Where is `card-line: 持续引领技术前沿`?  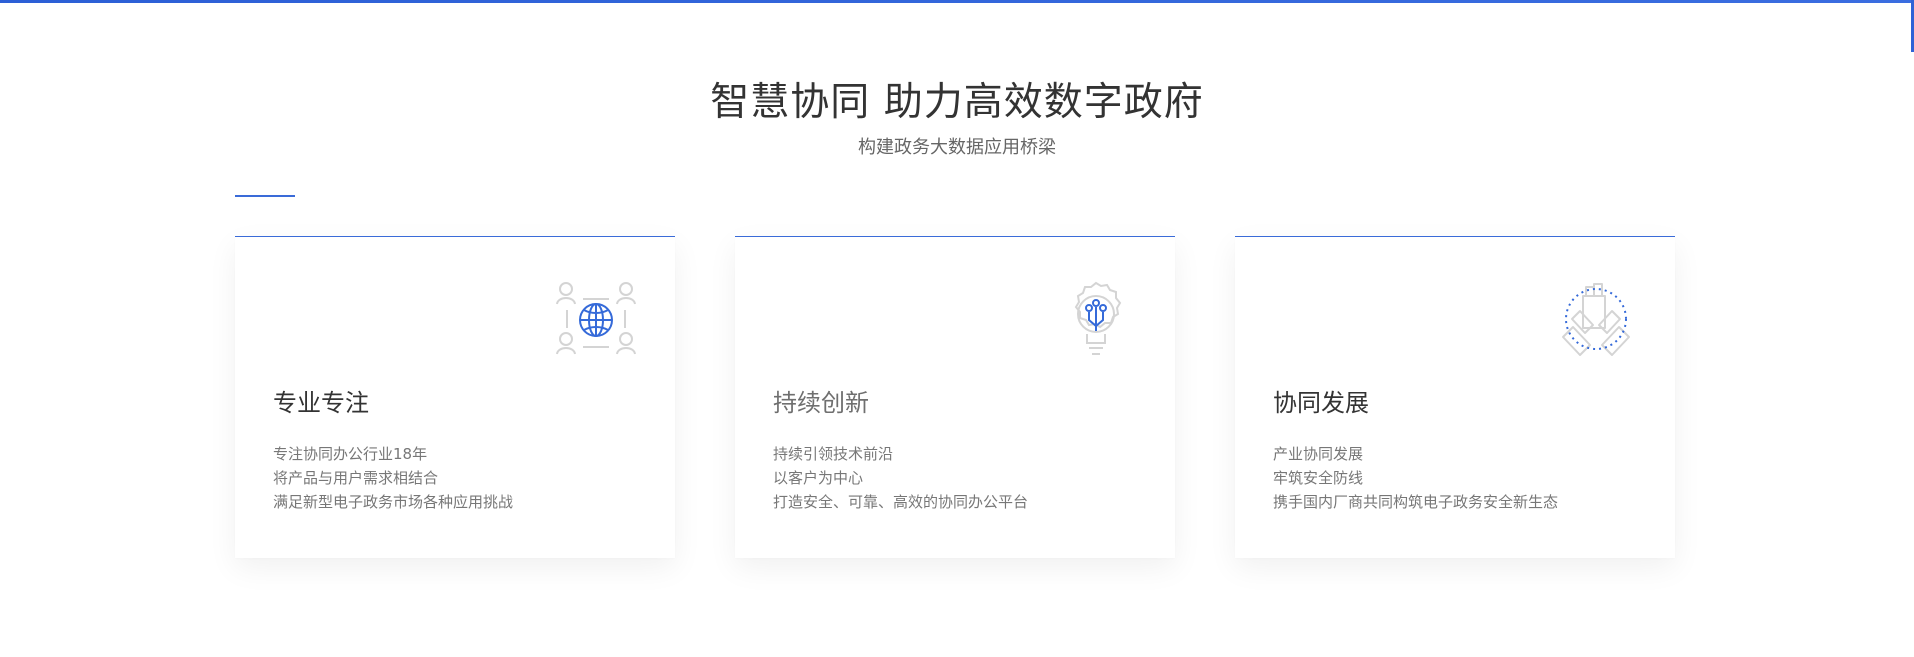
card-line: 持续引领技术前沿 is located at coordinates (833, 454).